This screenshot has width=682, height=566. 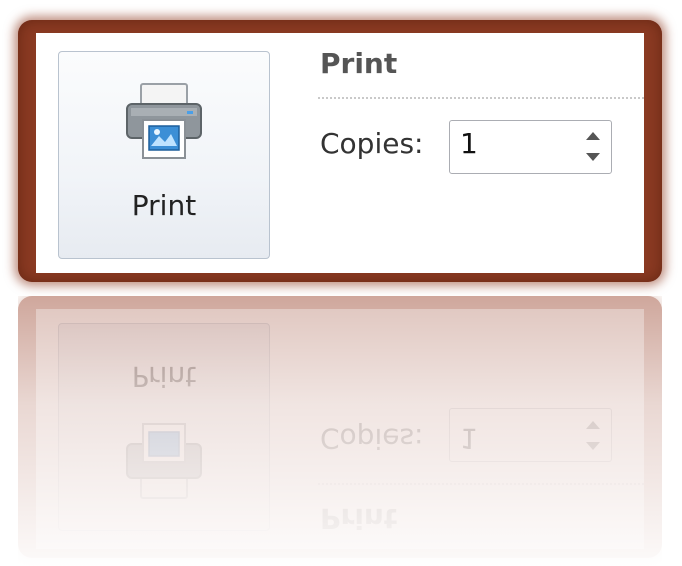 I want to click on printer-icon, so click(x=164, y=122).